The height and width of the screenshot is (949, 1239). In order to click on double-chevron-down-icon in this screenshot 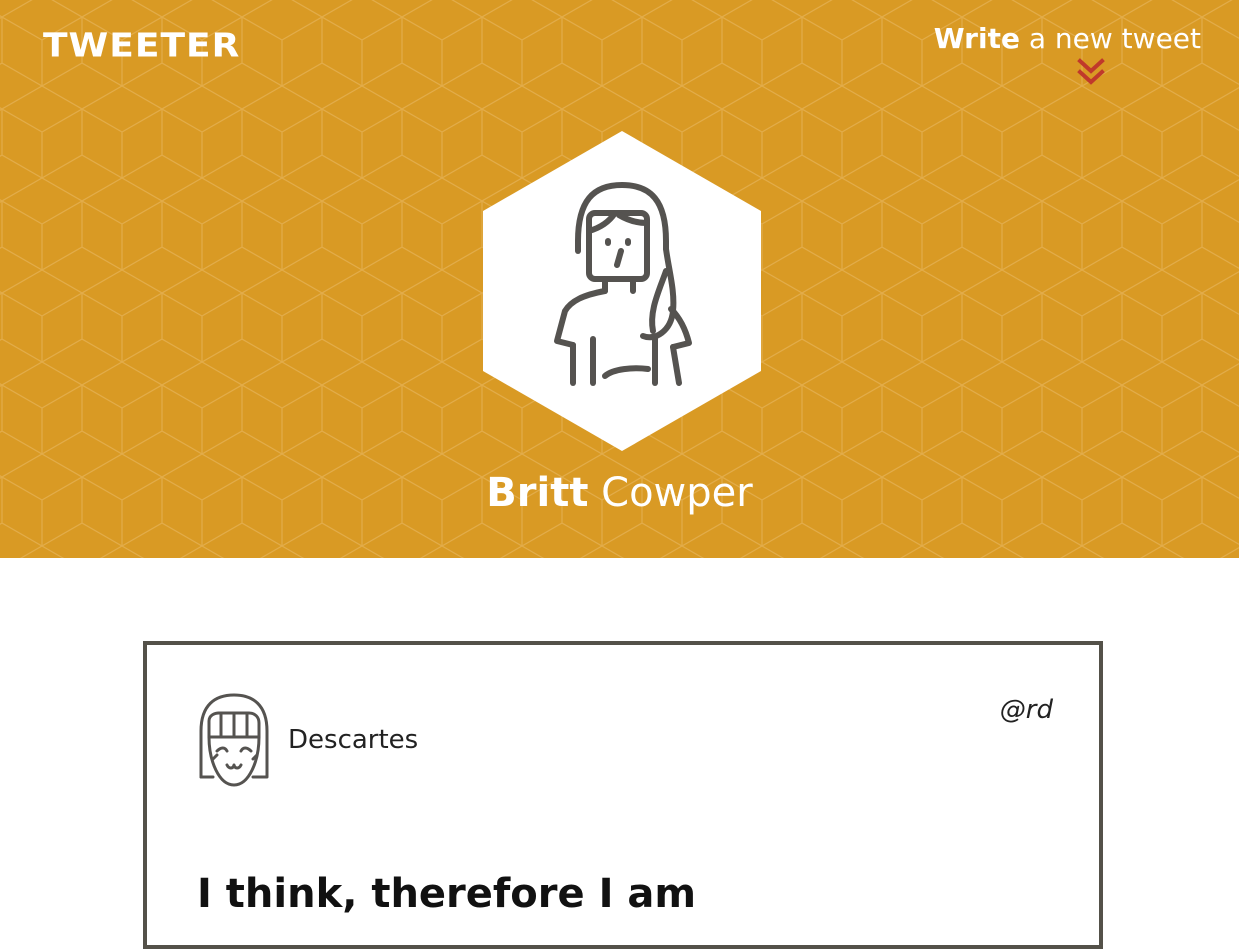, I will do `click(1091, 72)`.